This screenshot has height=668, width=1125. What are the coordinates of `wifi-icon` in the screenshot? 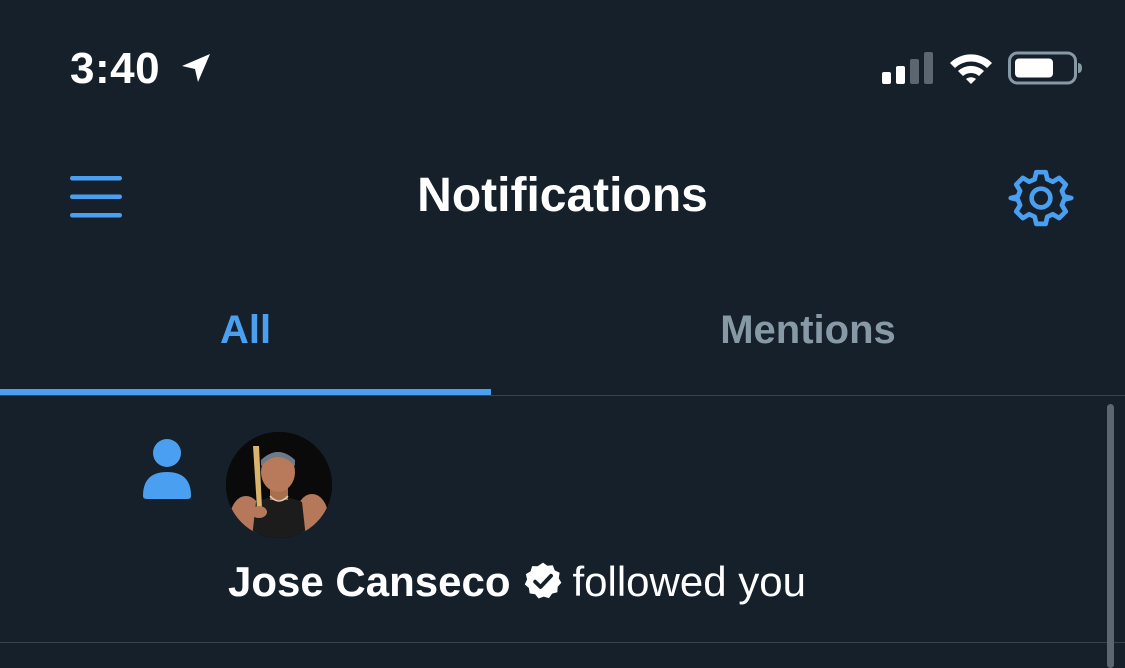 It's located at (971, 69).